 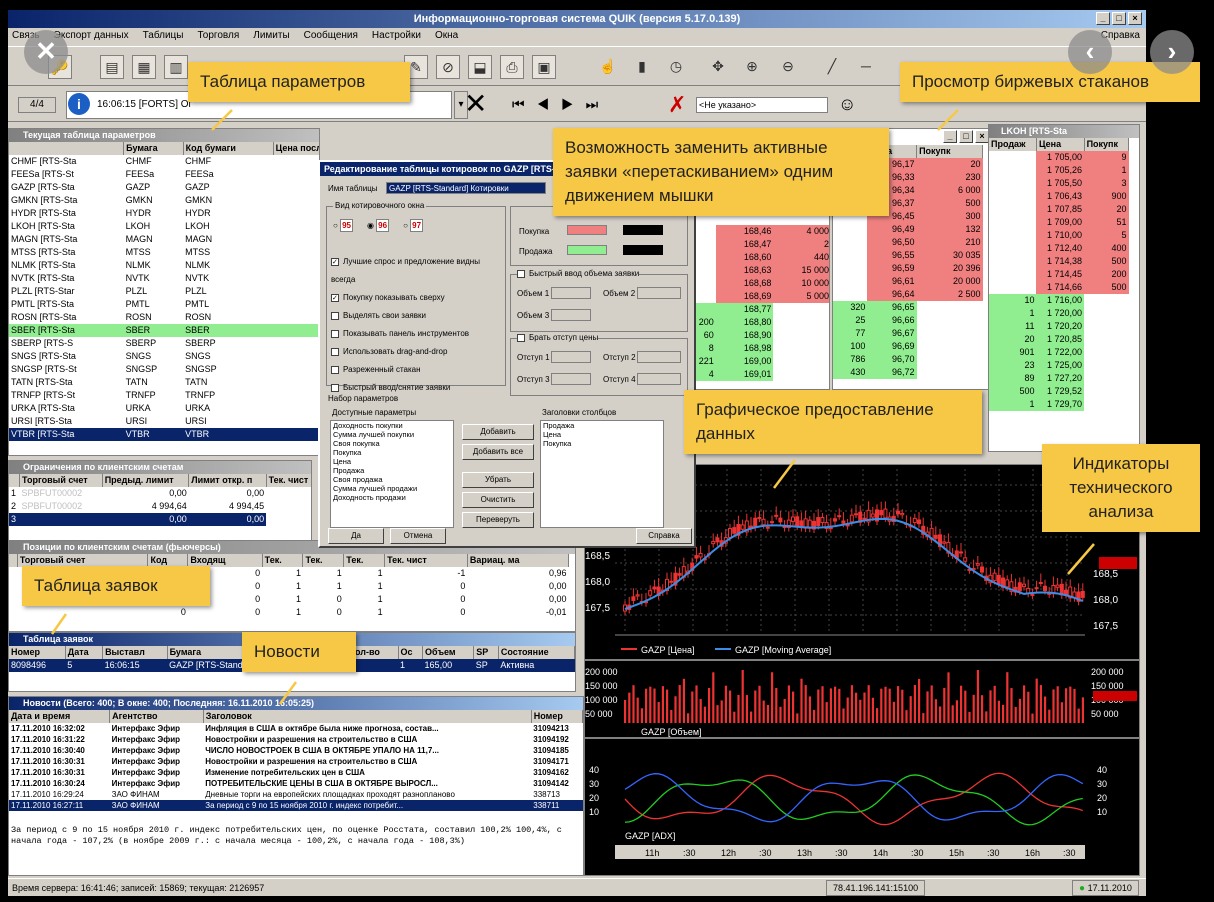 I want to click on arrow-params, so click(x=222, y=120).